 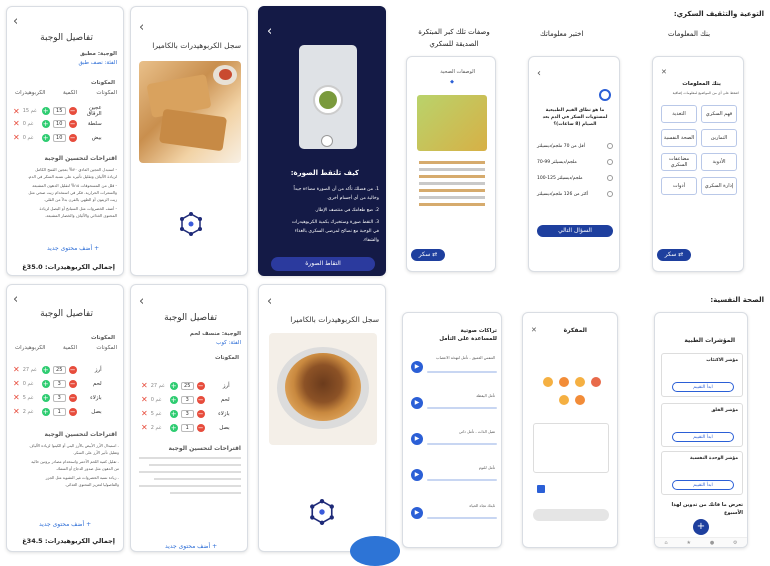 I want to click on topic-card: أدوات, so click(x=679, y=186).